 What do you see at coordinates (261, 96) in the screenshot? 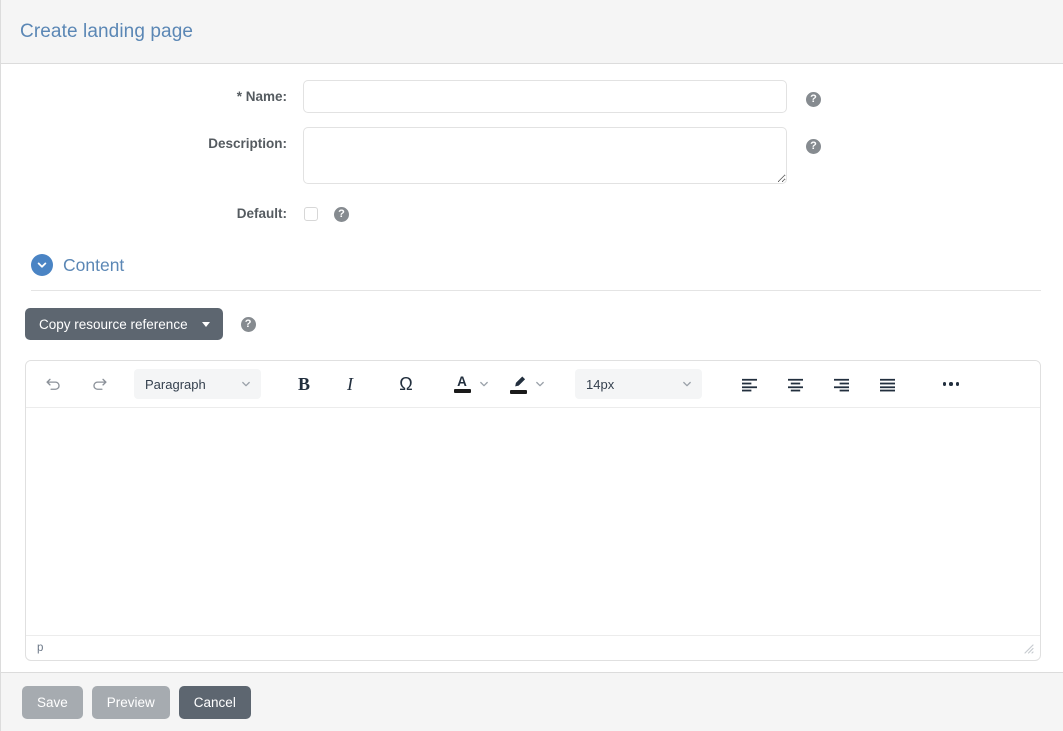
I see `name-label: * Name:` at bounding box center [261, 96].